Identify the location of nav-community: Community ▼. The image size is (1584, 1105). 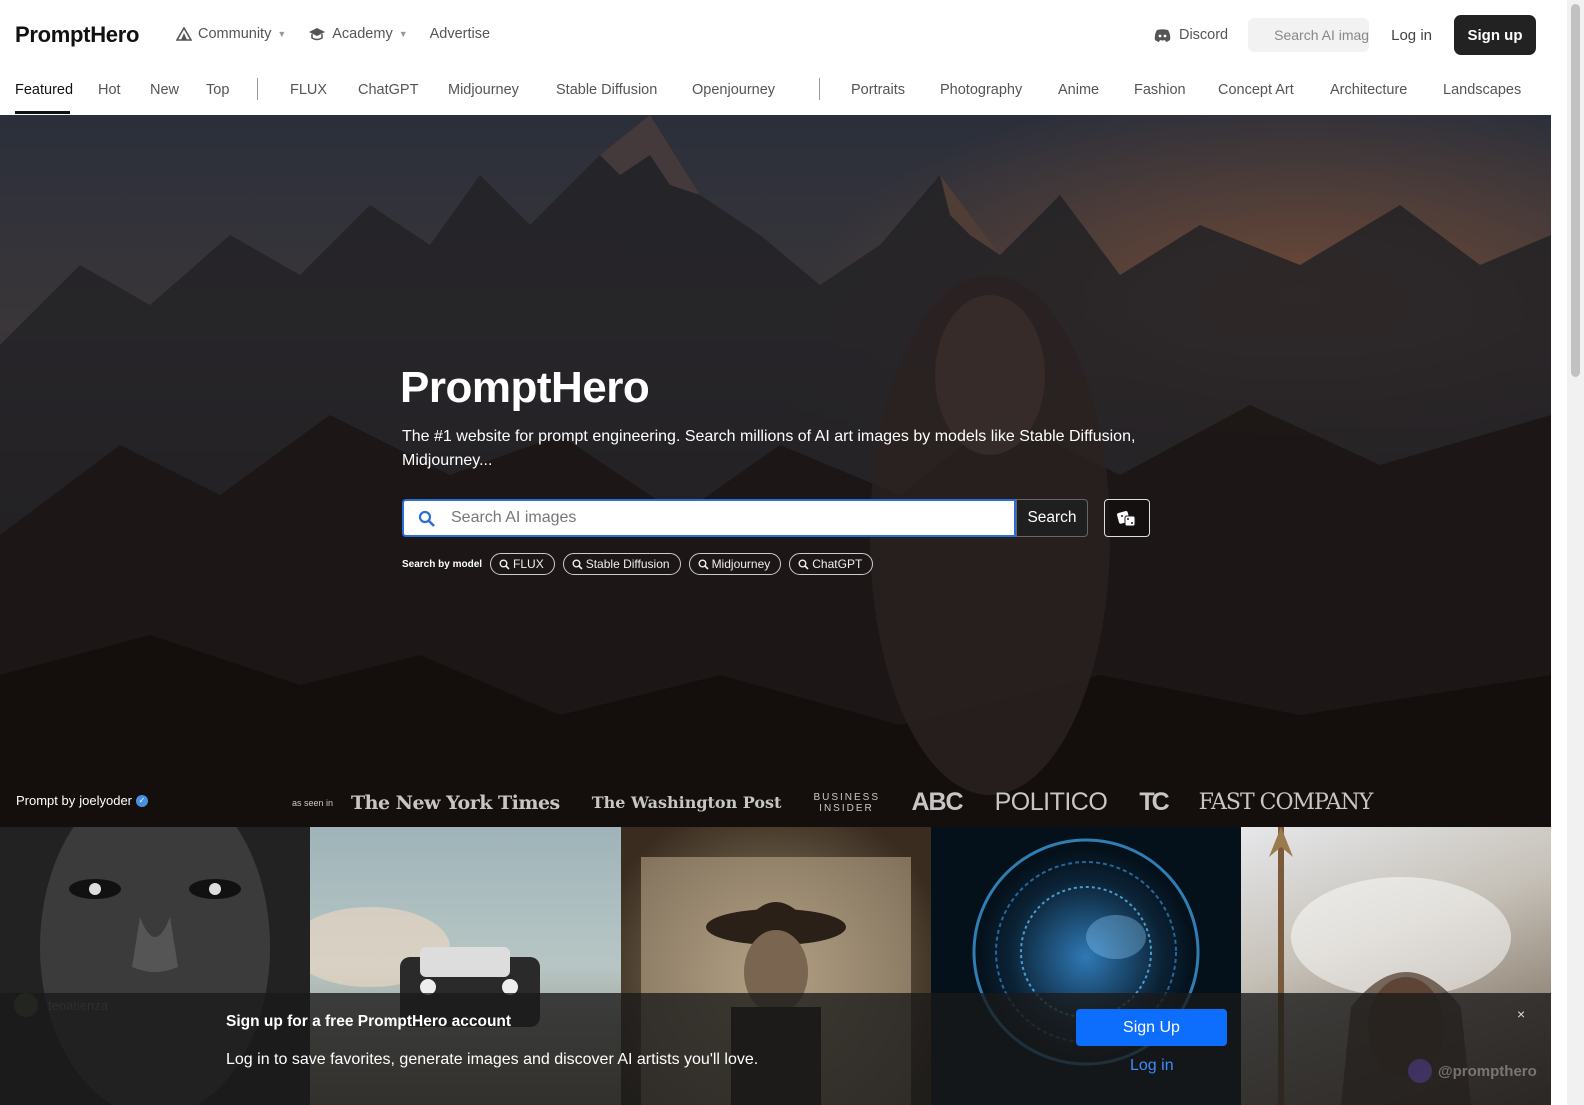
(231, 34).